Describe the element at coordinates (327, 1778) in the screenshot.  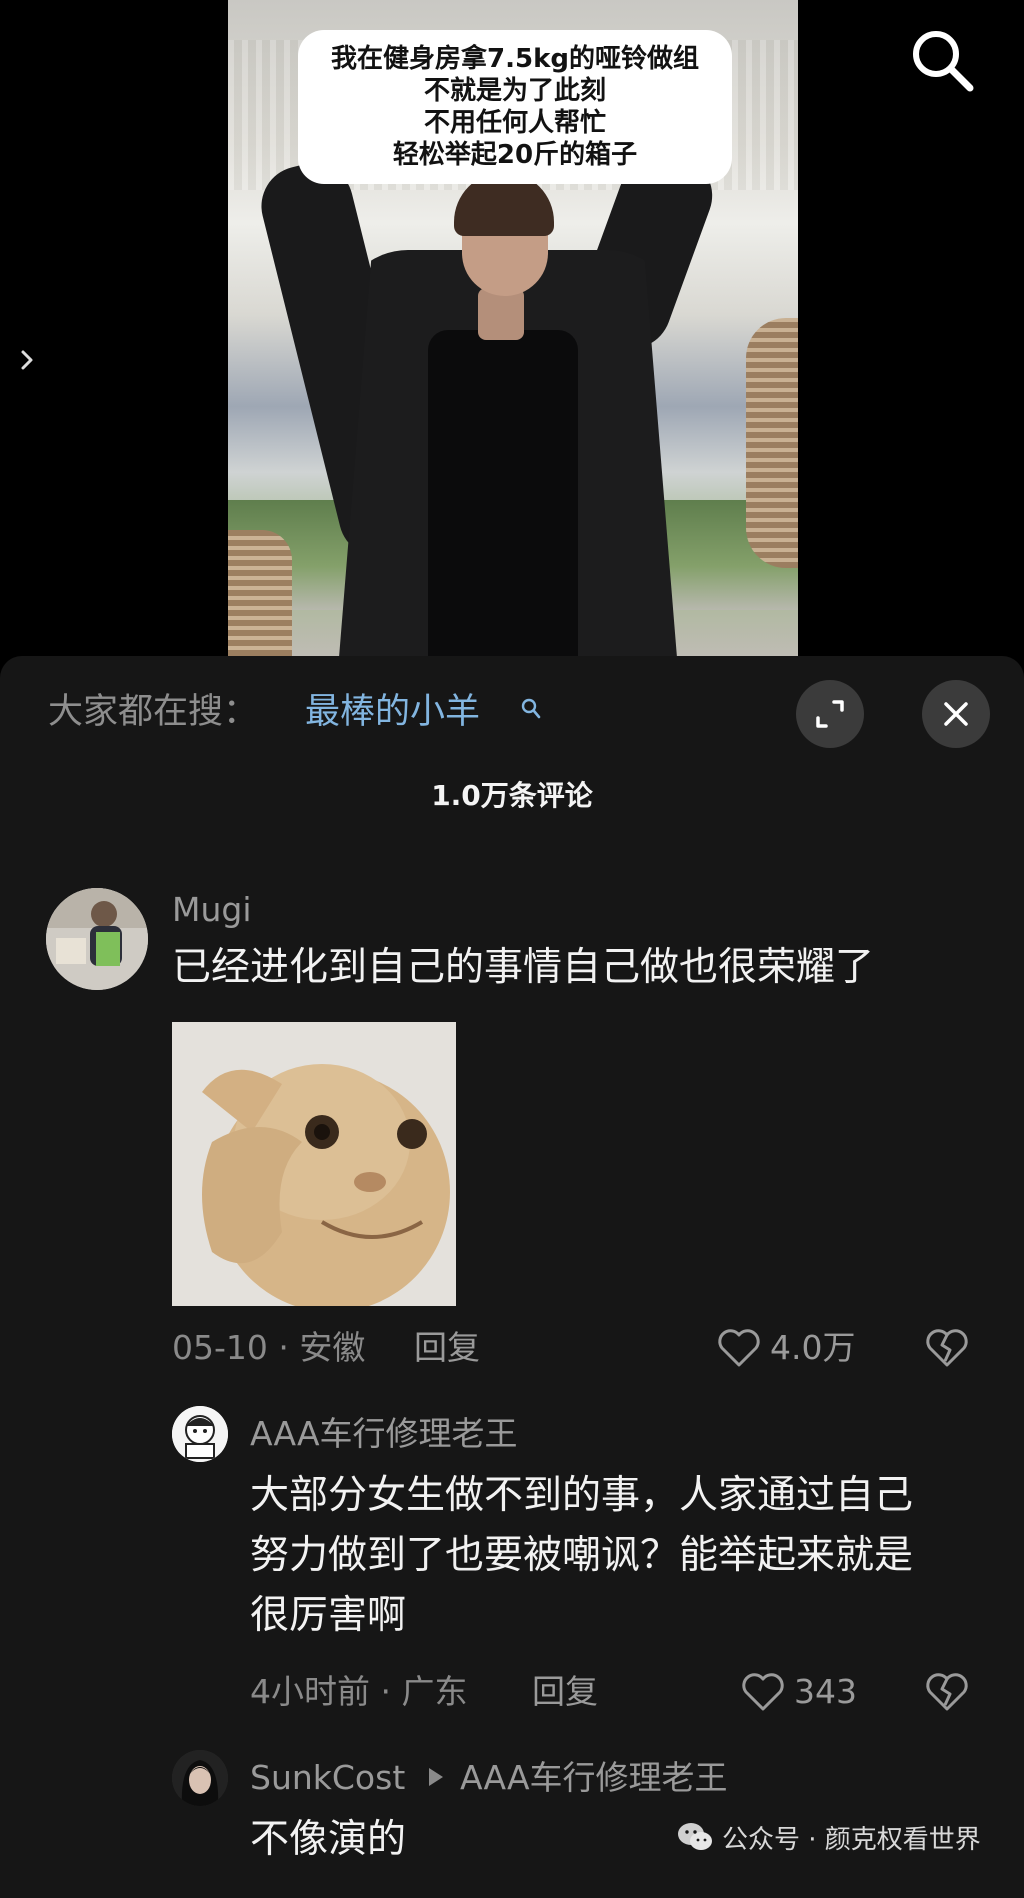
I see `comment-username: SunkCost` at that location.